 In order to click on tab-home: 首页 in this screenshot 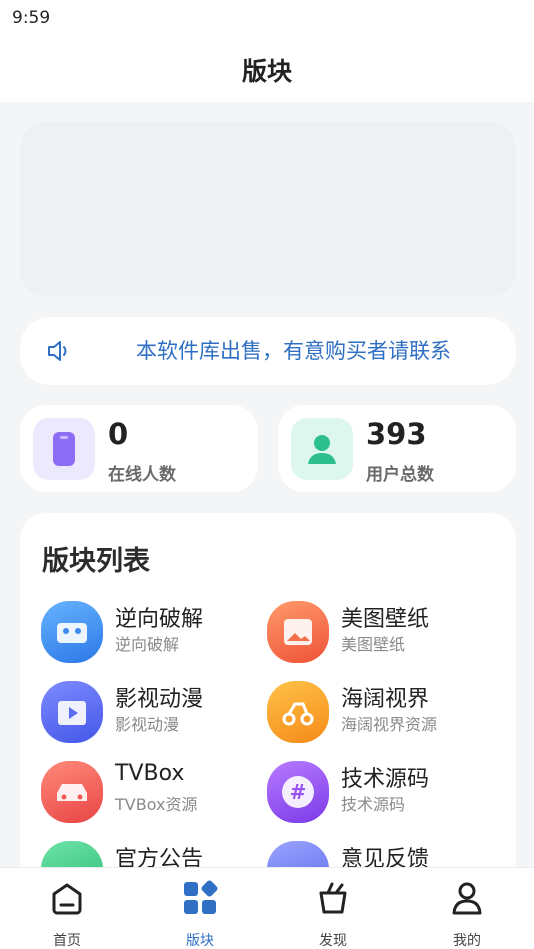, I will do `click(67, 913)`.